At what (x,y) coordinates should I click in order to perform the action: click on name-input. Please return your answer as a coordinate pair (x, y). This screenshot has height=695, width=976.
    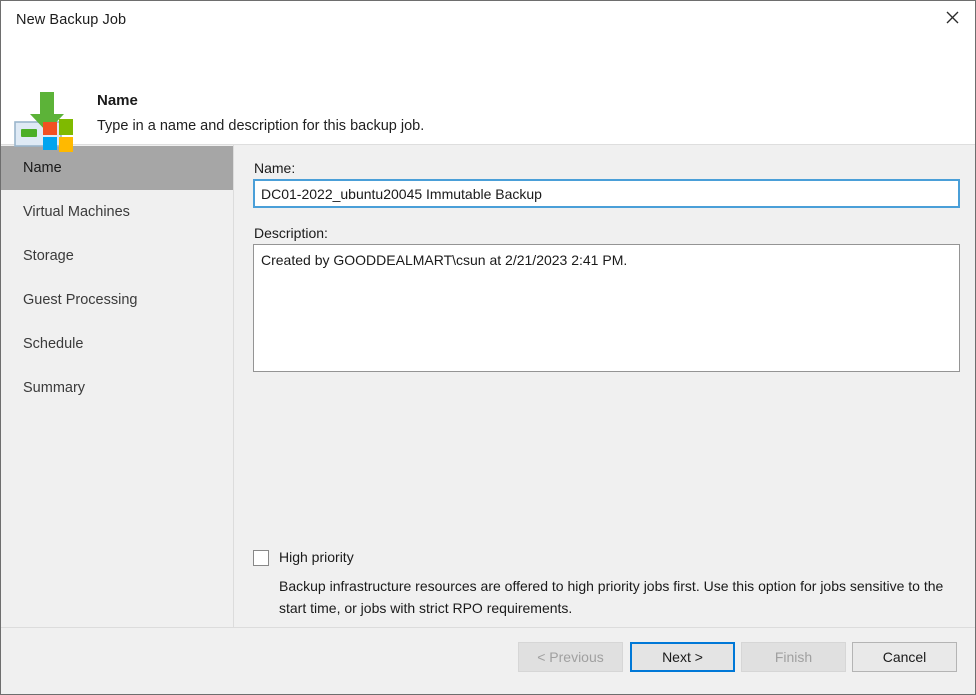
    Looking at the image, I should click on (606, 193).